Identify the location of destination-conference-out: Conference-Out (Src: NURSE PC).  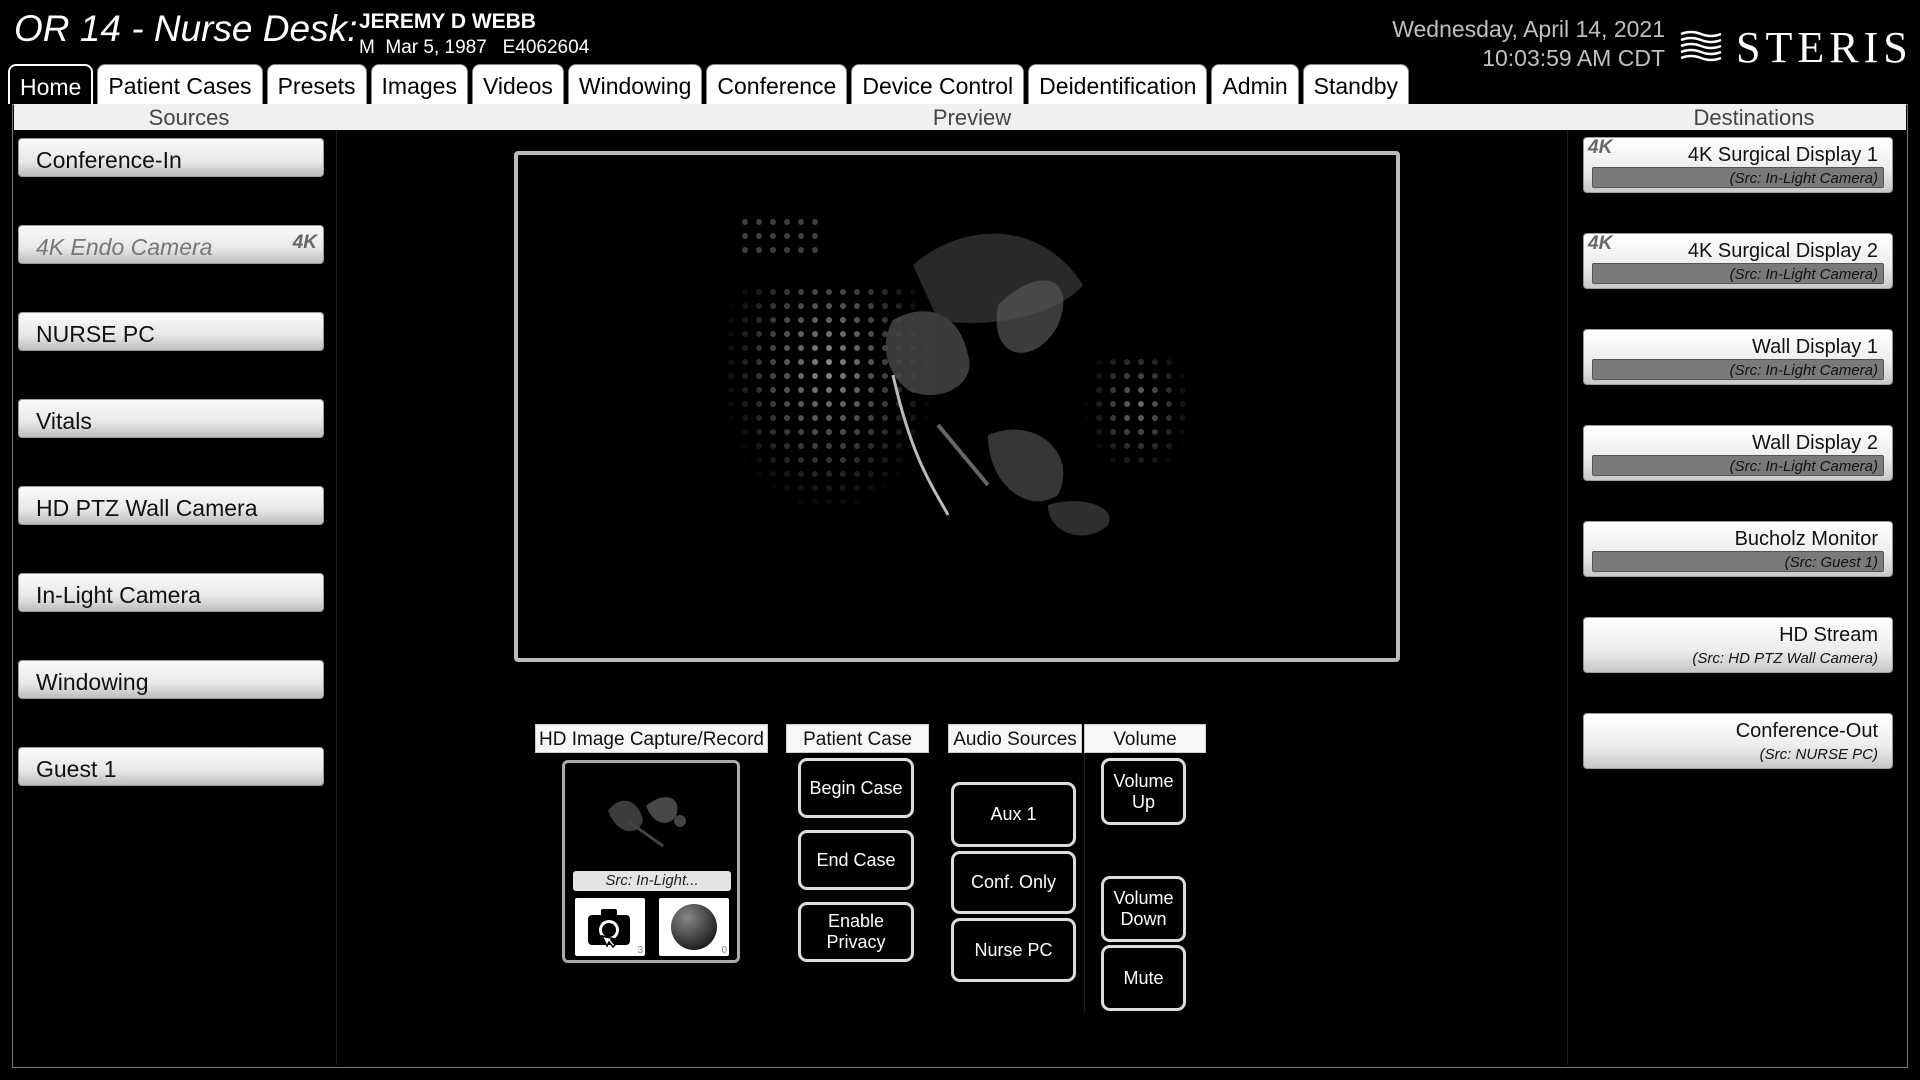
(1738, 741).